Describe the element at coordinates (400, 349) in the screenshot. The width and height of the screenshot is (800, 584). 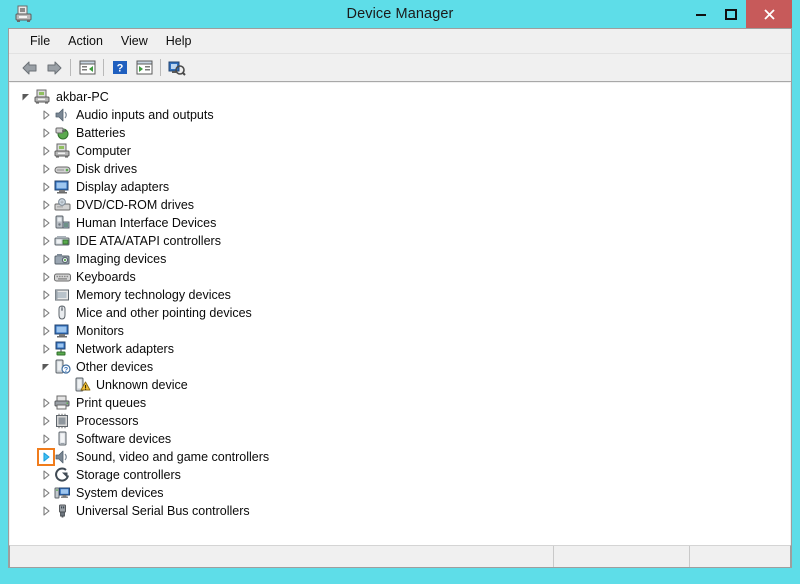
I see `tree-item: Network adapters` at that location.